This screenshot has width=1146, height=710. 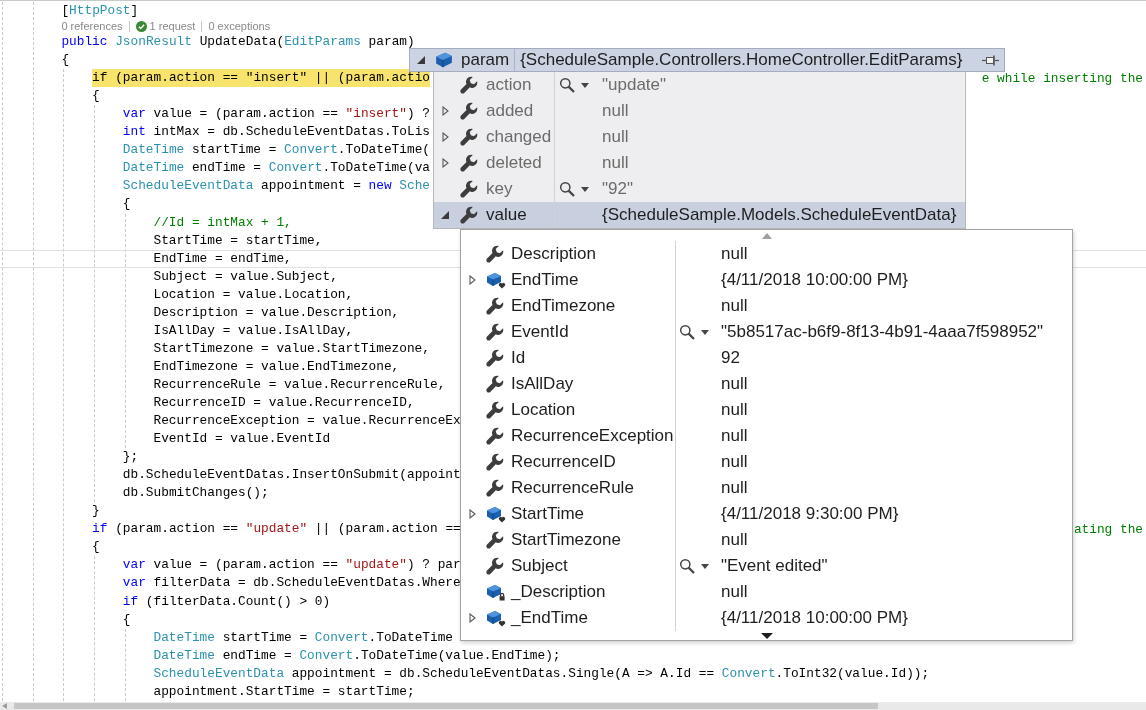 I want to click on code-line: {, so click(x=96, y=96).